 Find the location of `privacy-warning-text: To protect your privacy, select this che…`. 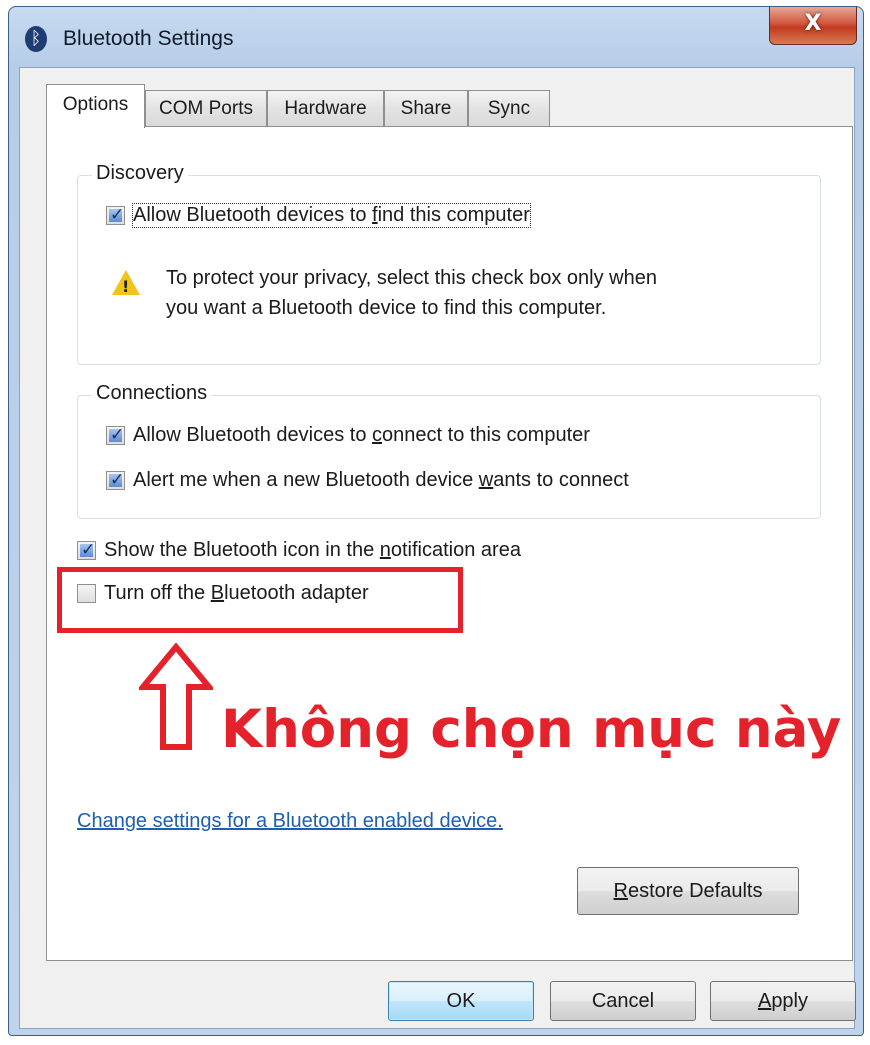

privacy-warning-text: To protect your privacy, select this che… is located at coordinates (486, 293).